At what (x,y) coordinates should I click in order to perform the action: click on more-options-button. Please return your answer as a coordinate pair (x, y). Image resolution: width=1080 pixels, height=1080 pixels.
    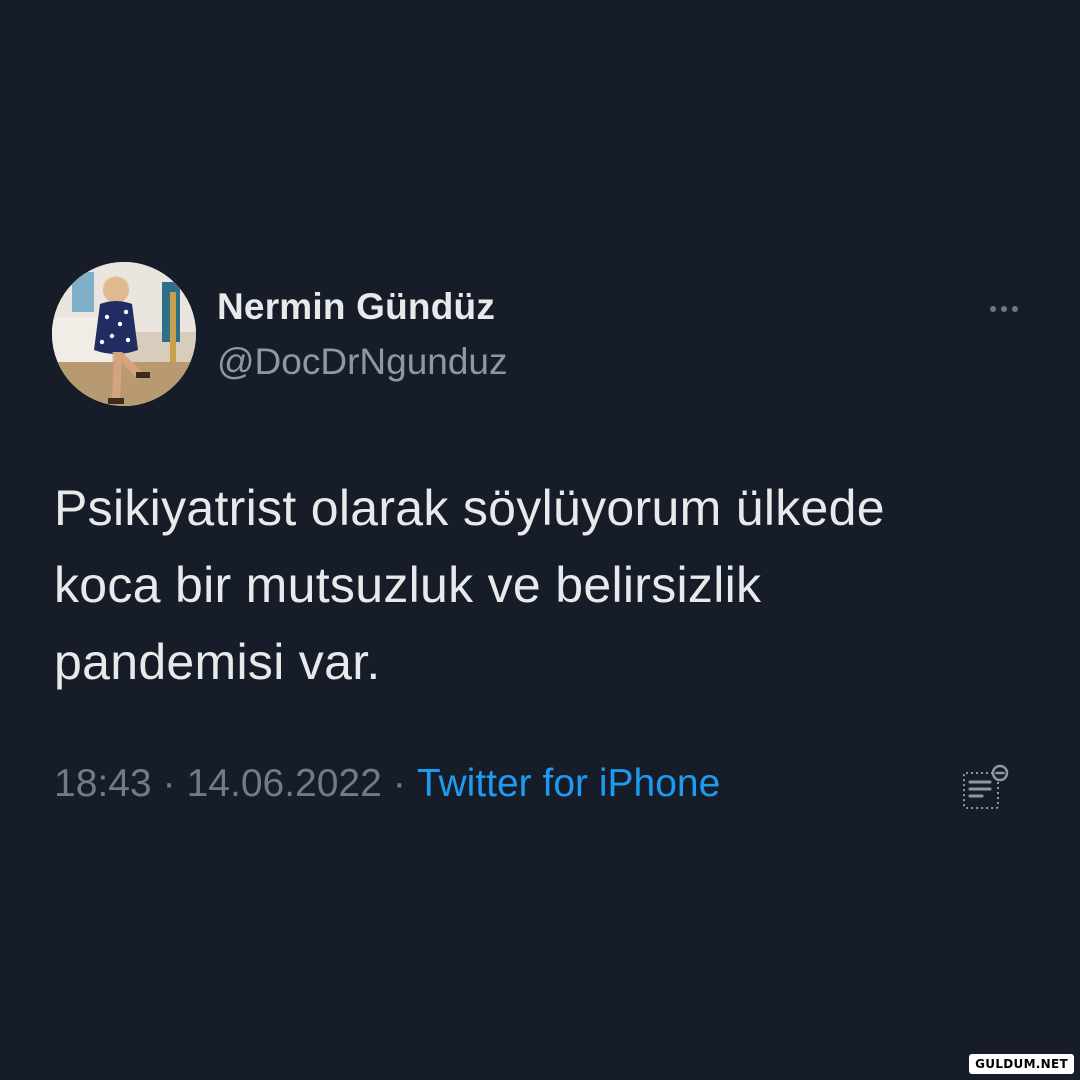
    Looking at the image, I should click on (1004, 309).